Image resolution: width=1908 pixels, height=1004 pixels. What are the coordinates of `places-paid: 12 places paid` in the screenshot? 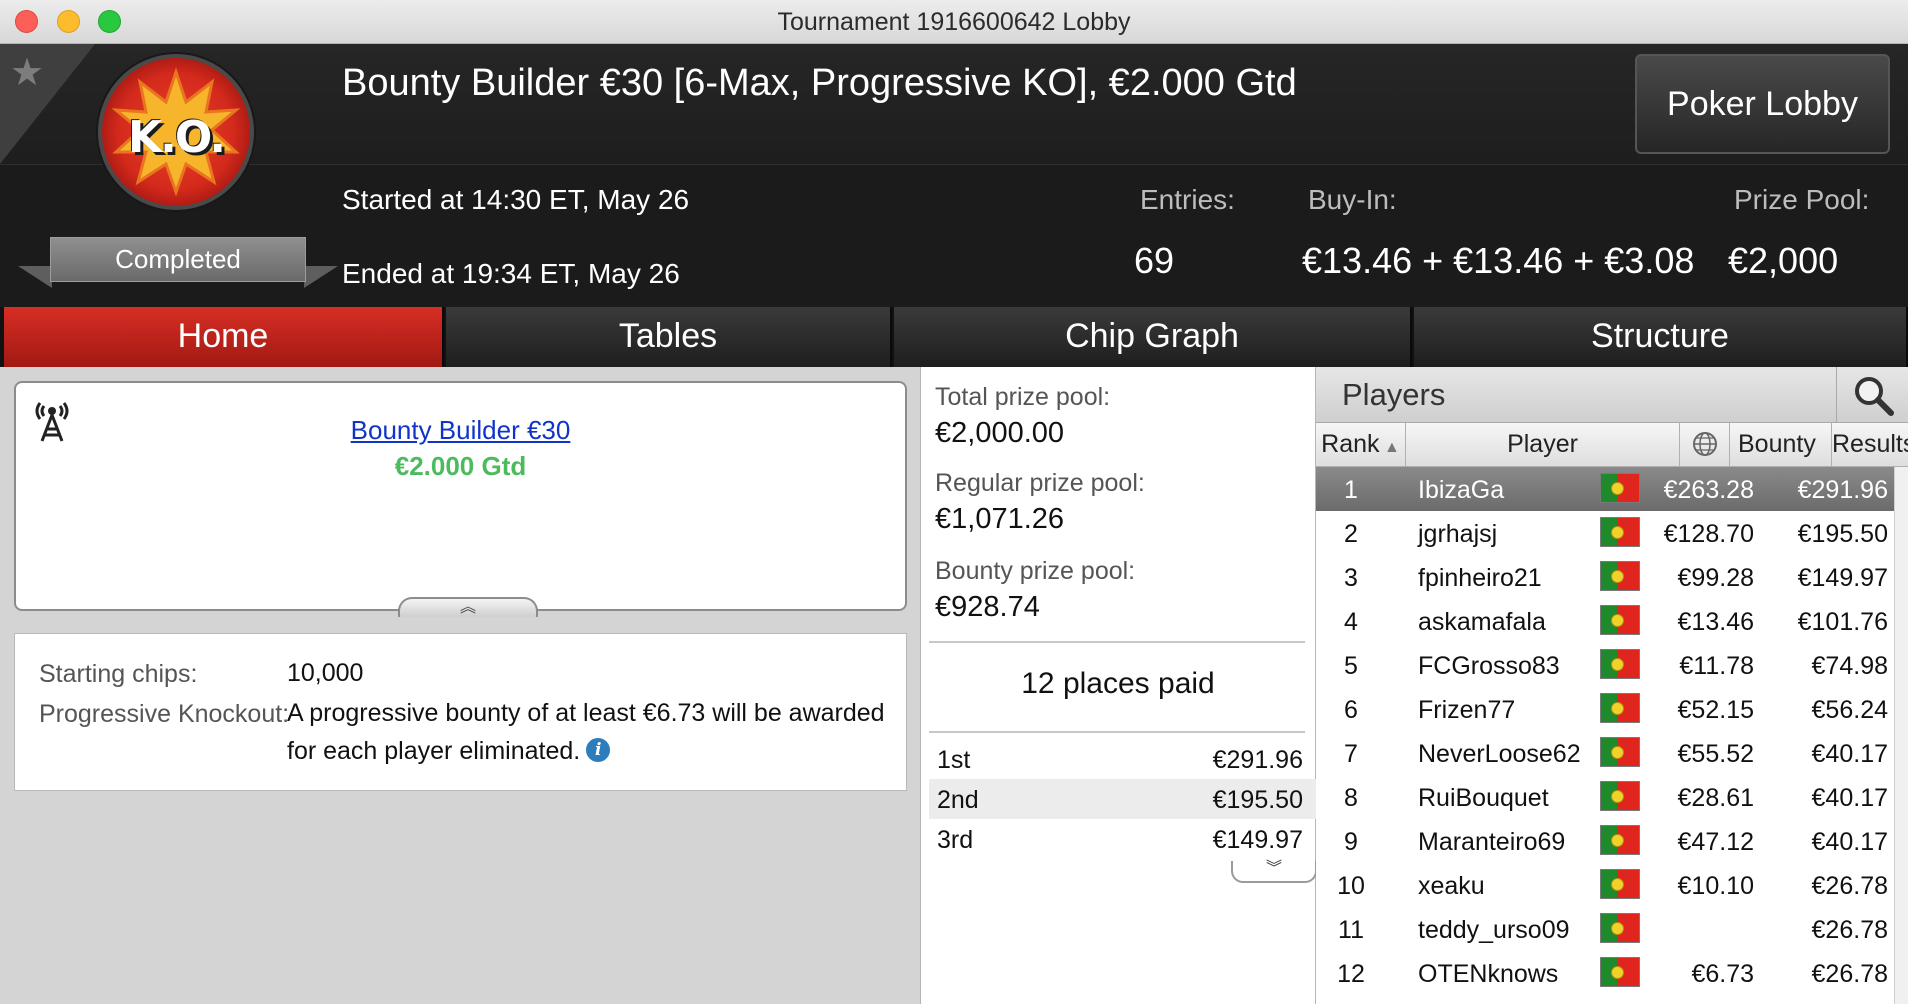 It's located at (1118, 683).